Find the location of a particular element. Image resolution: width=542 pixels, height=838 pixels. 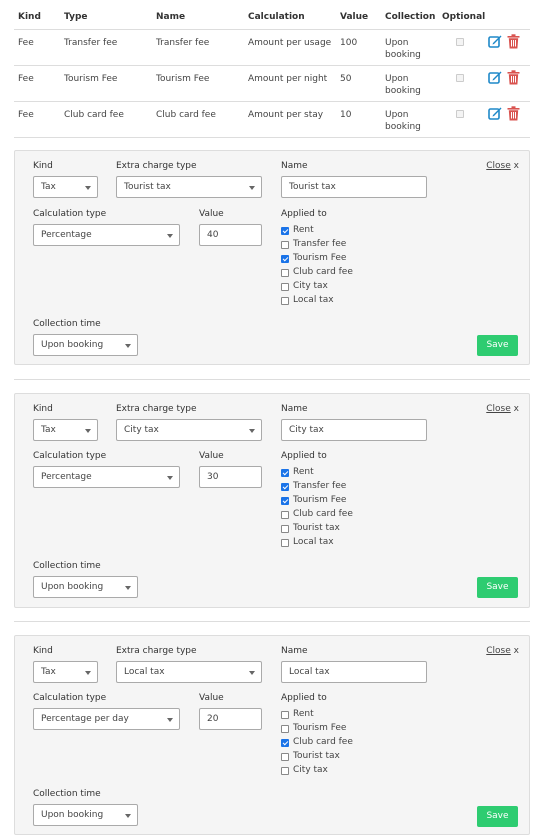

calculation-type-select: Percentage per day is located at coordinates (106, 719).